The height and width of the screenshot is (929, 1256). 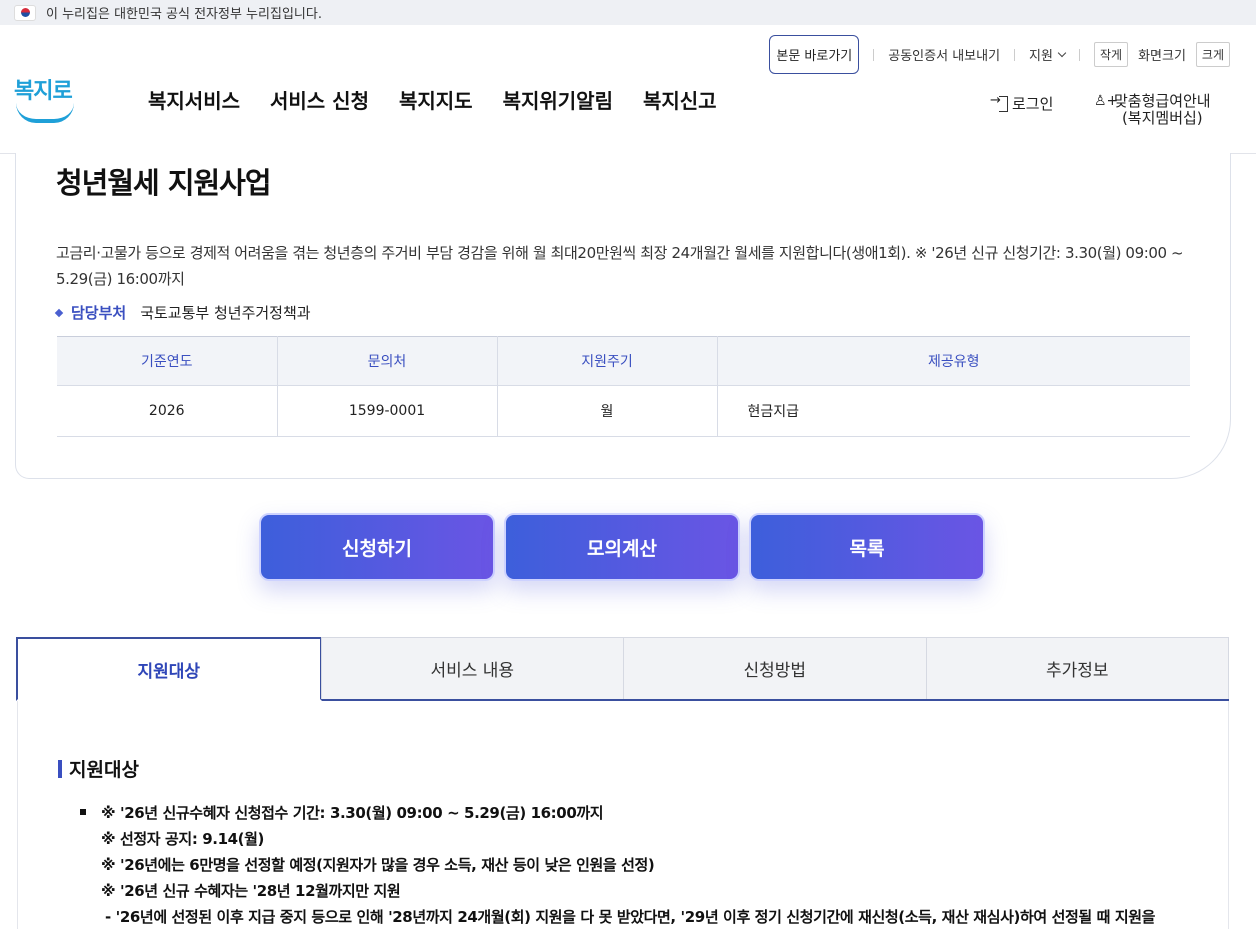 I want to click on membership-button: ♙+ 맞춤형급여안내 (복지멤버십), so click(x=1152, y=110).